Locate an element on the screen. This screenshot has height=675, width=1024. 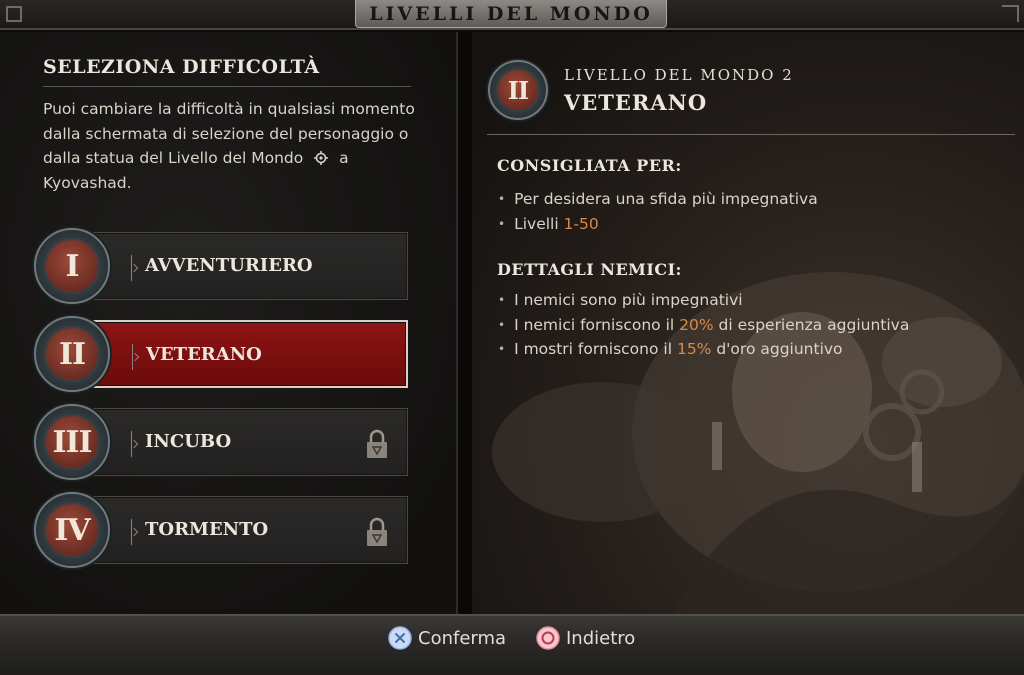
difficulty-label: VETERANO is located at coordinates (204, 354).